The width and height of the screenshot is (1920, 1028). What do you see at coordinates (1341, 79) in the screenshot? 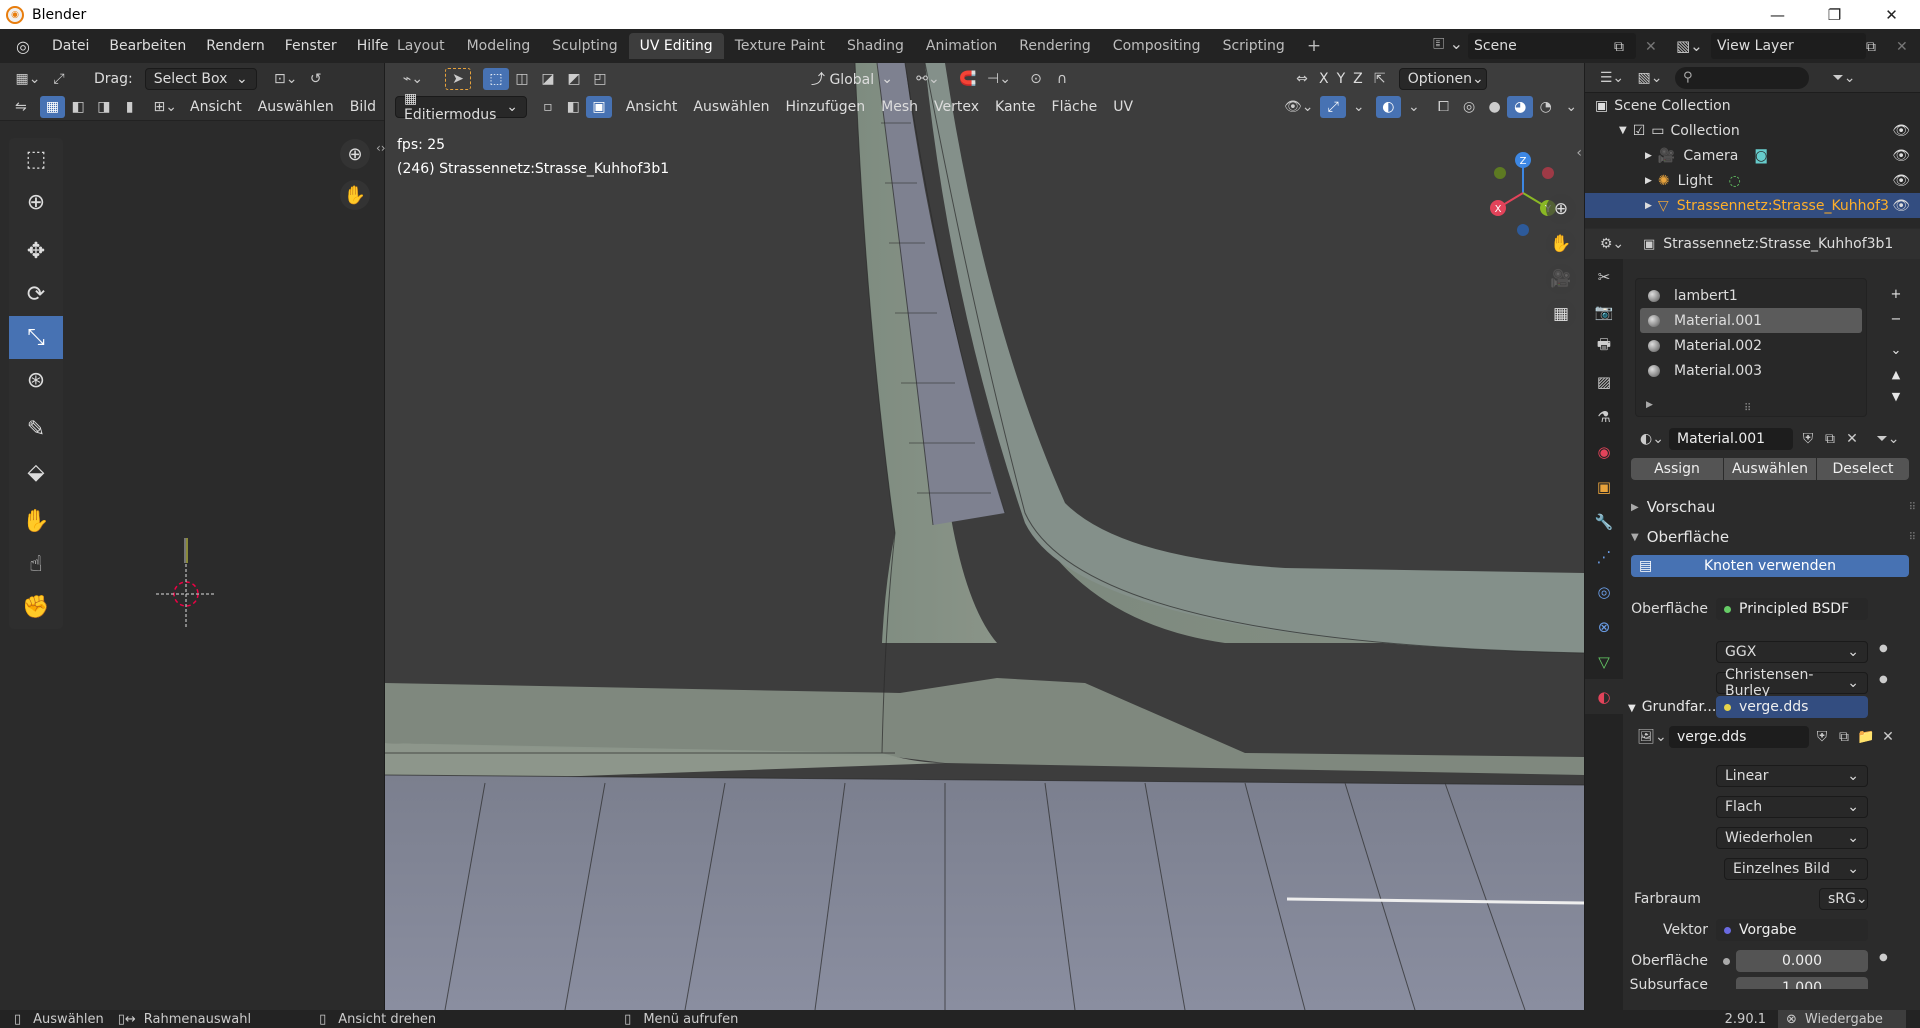
I see `mirror-y-toggle: Y` at bounding box center [1341, 79].